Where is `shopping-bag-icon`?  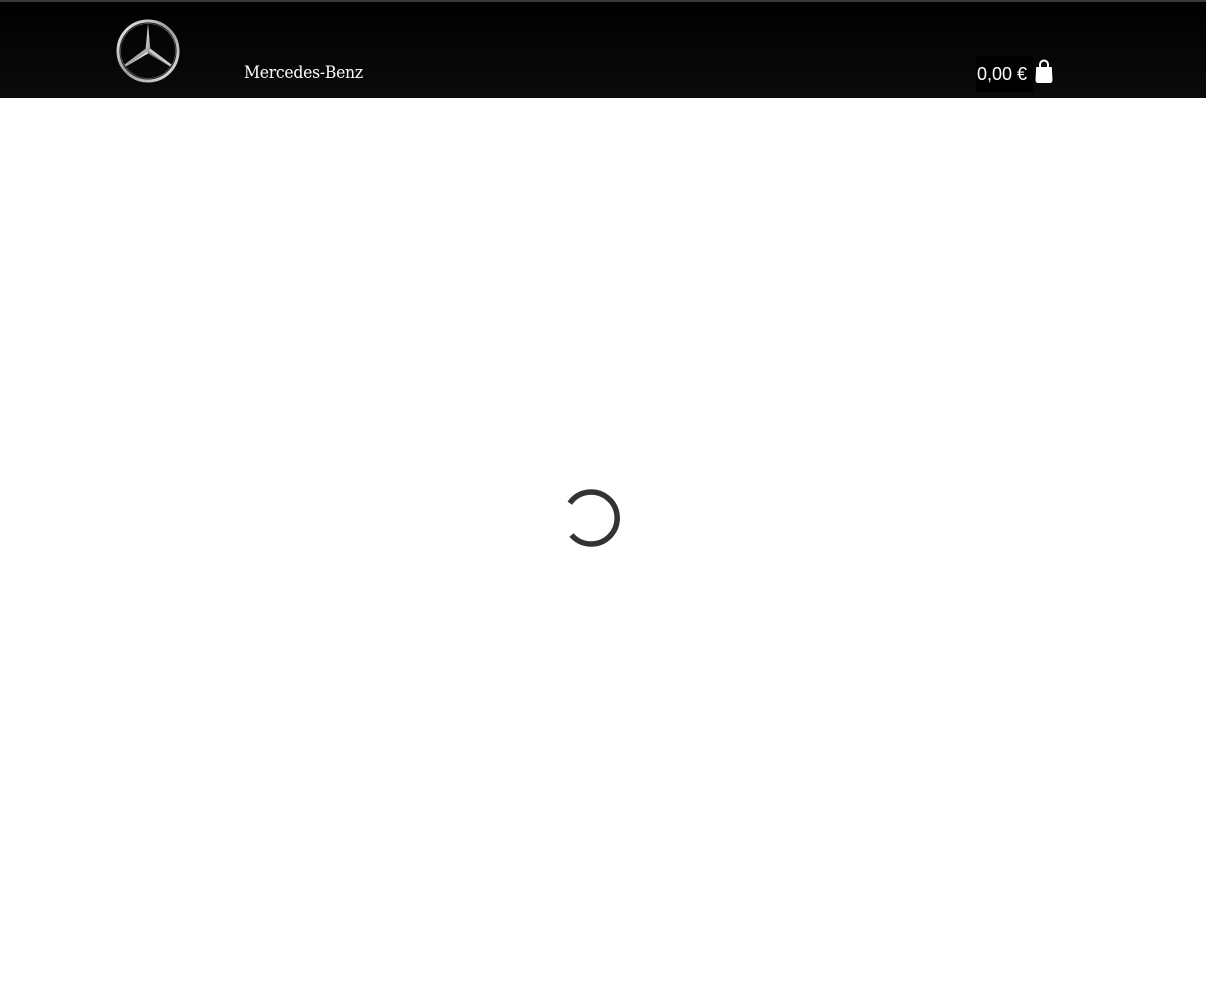 shopping-bag-icon is located at coordinates (1044, 71).